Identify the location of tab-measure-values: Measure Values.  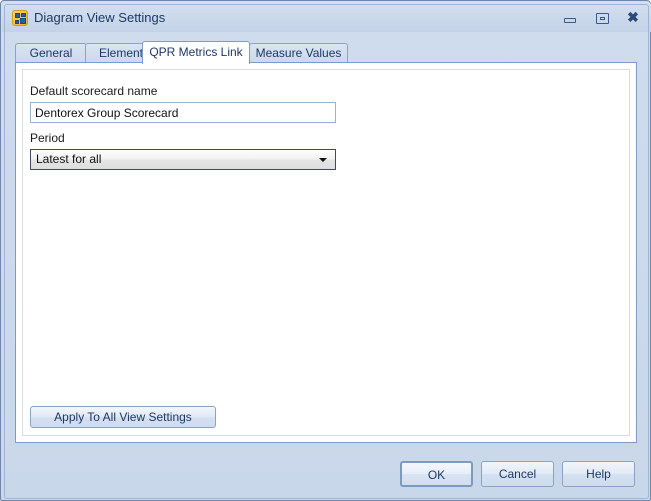
(298, 53).